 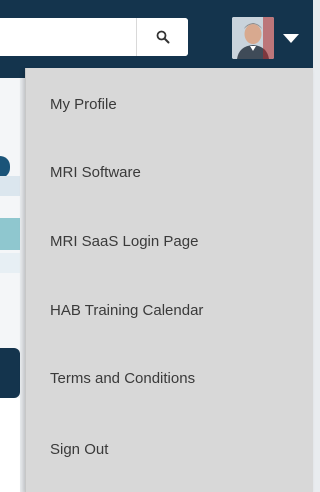 I want to click on menu-item-mri-software: MRI Software, so click(x=170, y=172).